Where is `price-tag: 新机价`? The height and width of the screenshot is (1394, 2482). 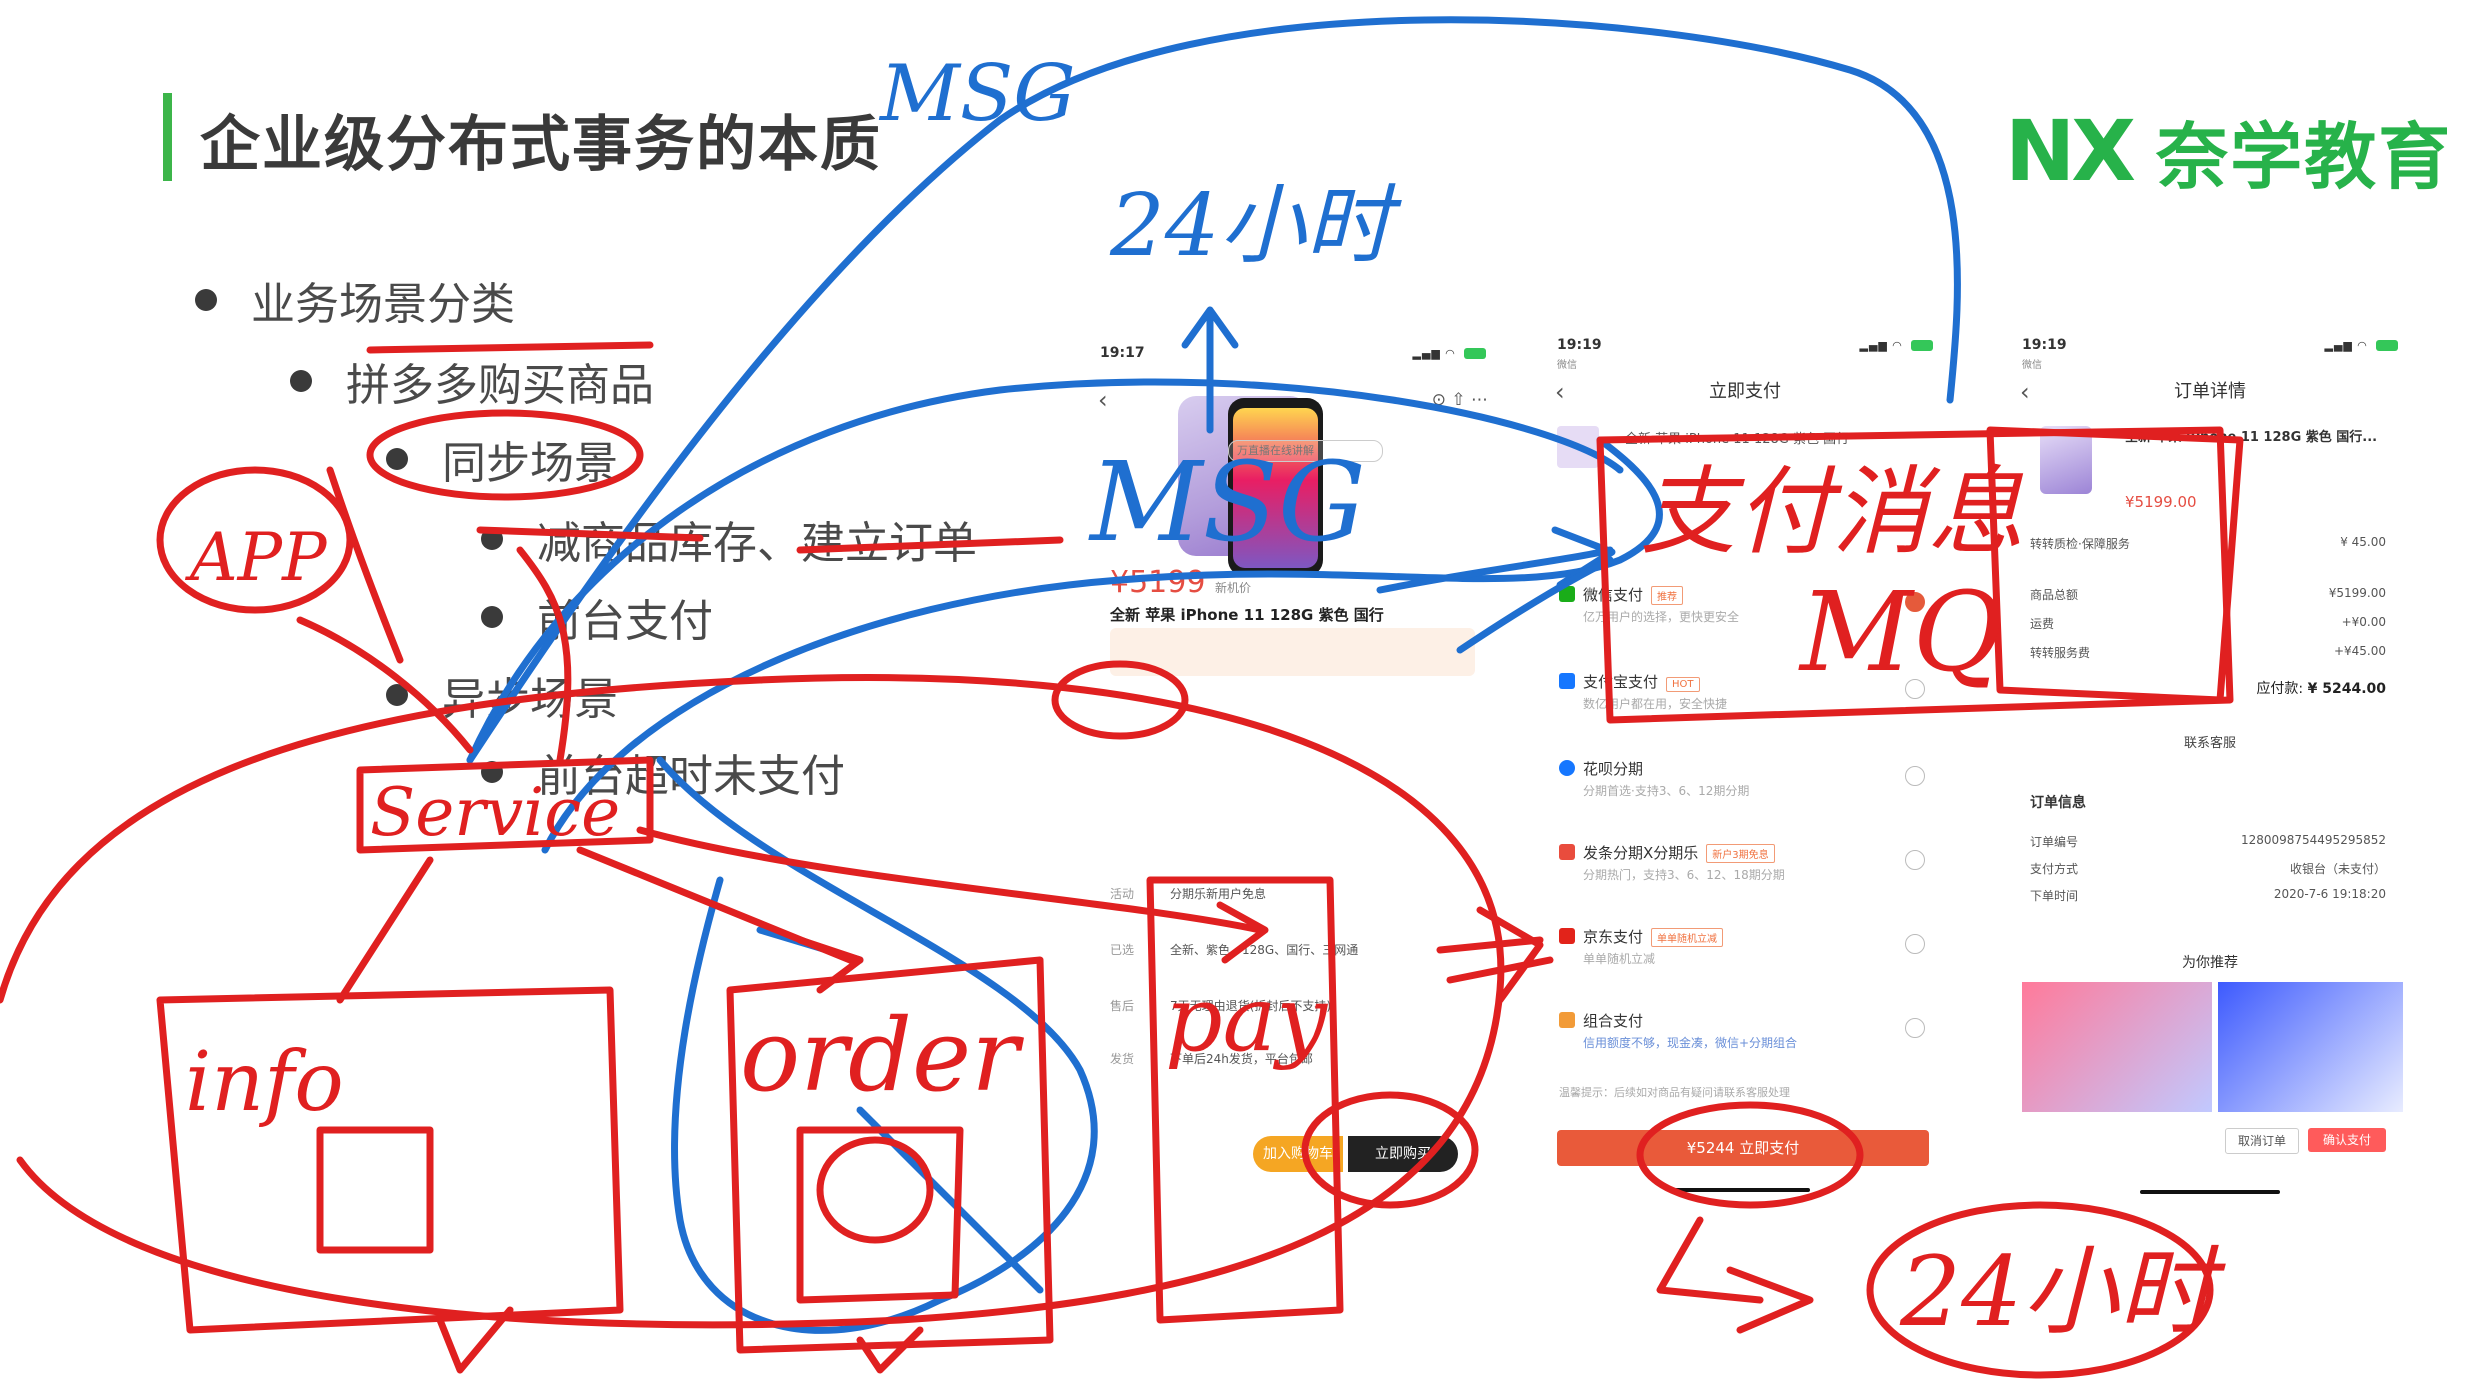
price-tag: 新机价 is located at coordinates (1232, 588).